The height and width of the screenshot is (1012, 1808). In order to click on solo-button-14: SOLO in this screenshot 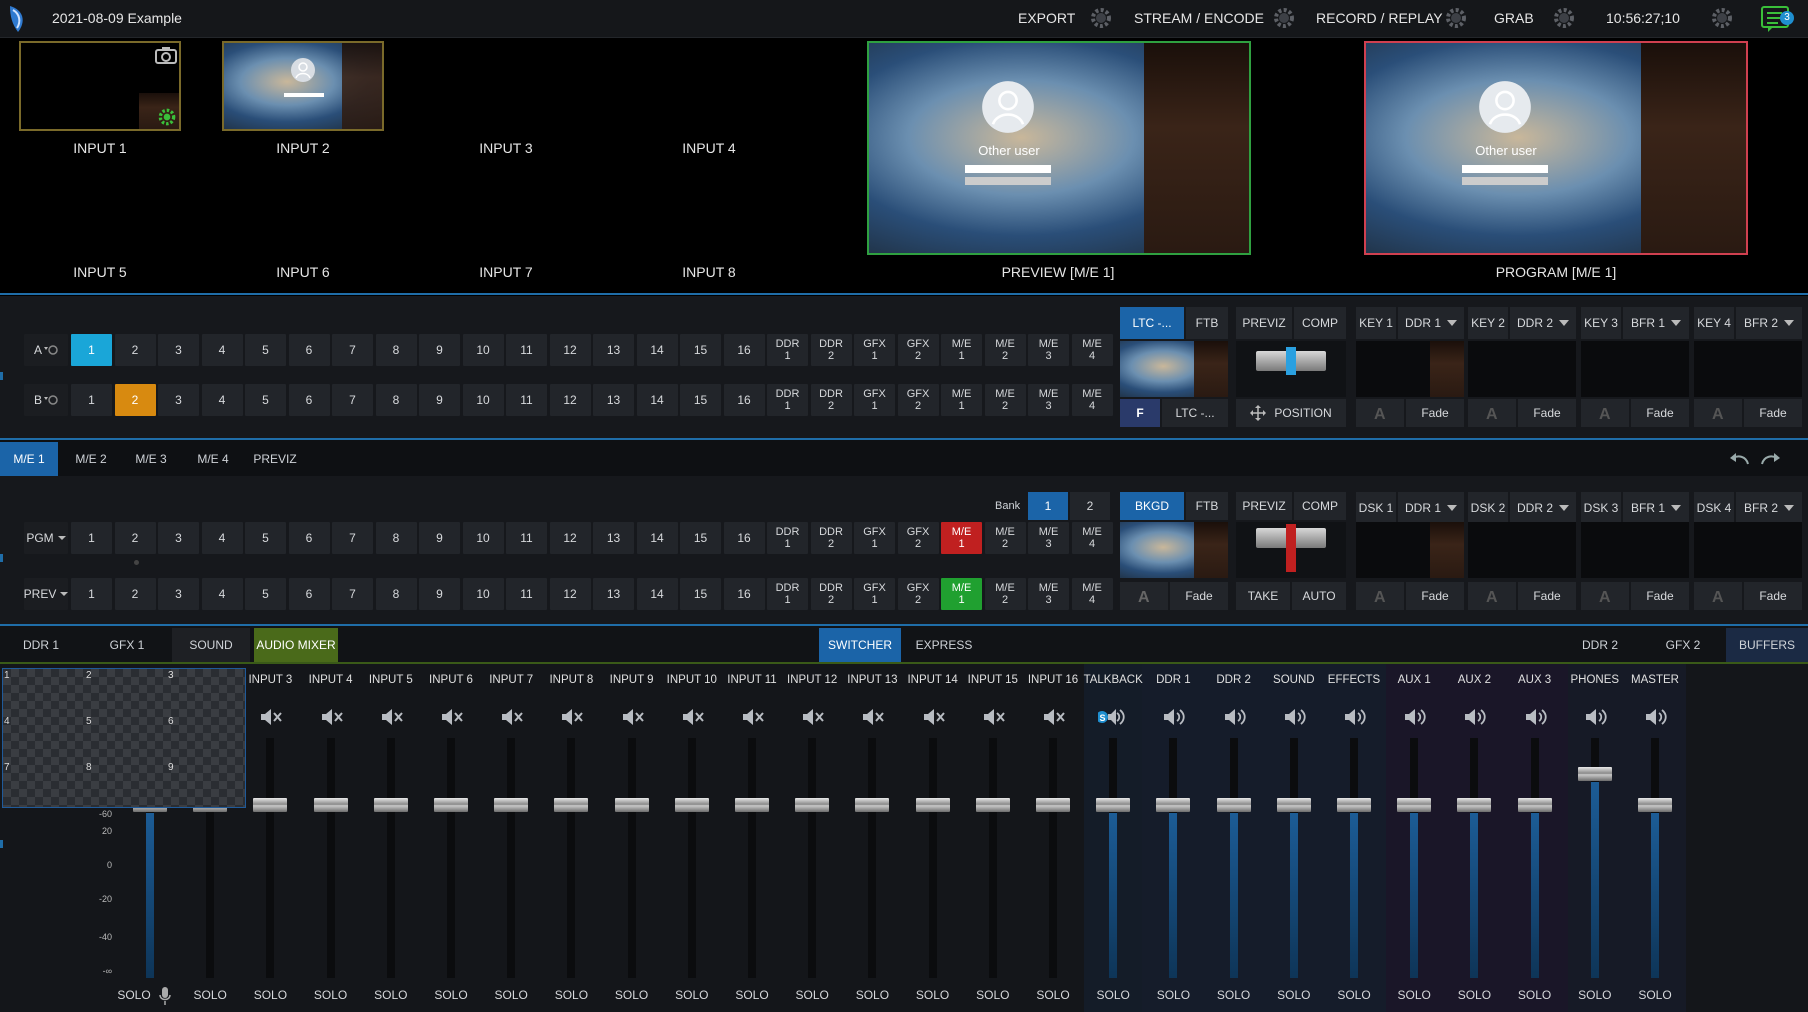, I will do `click(933, 995)`.